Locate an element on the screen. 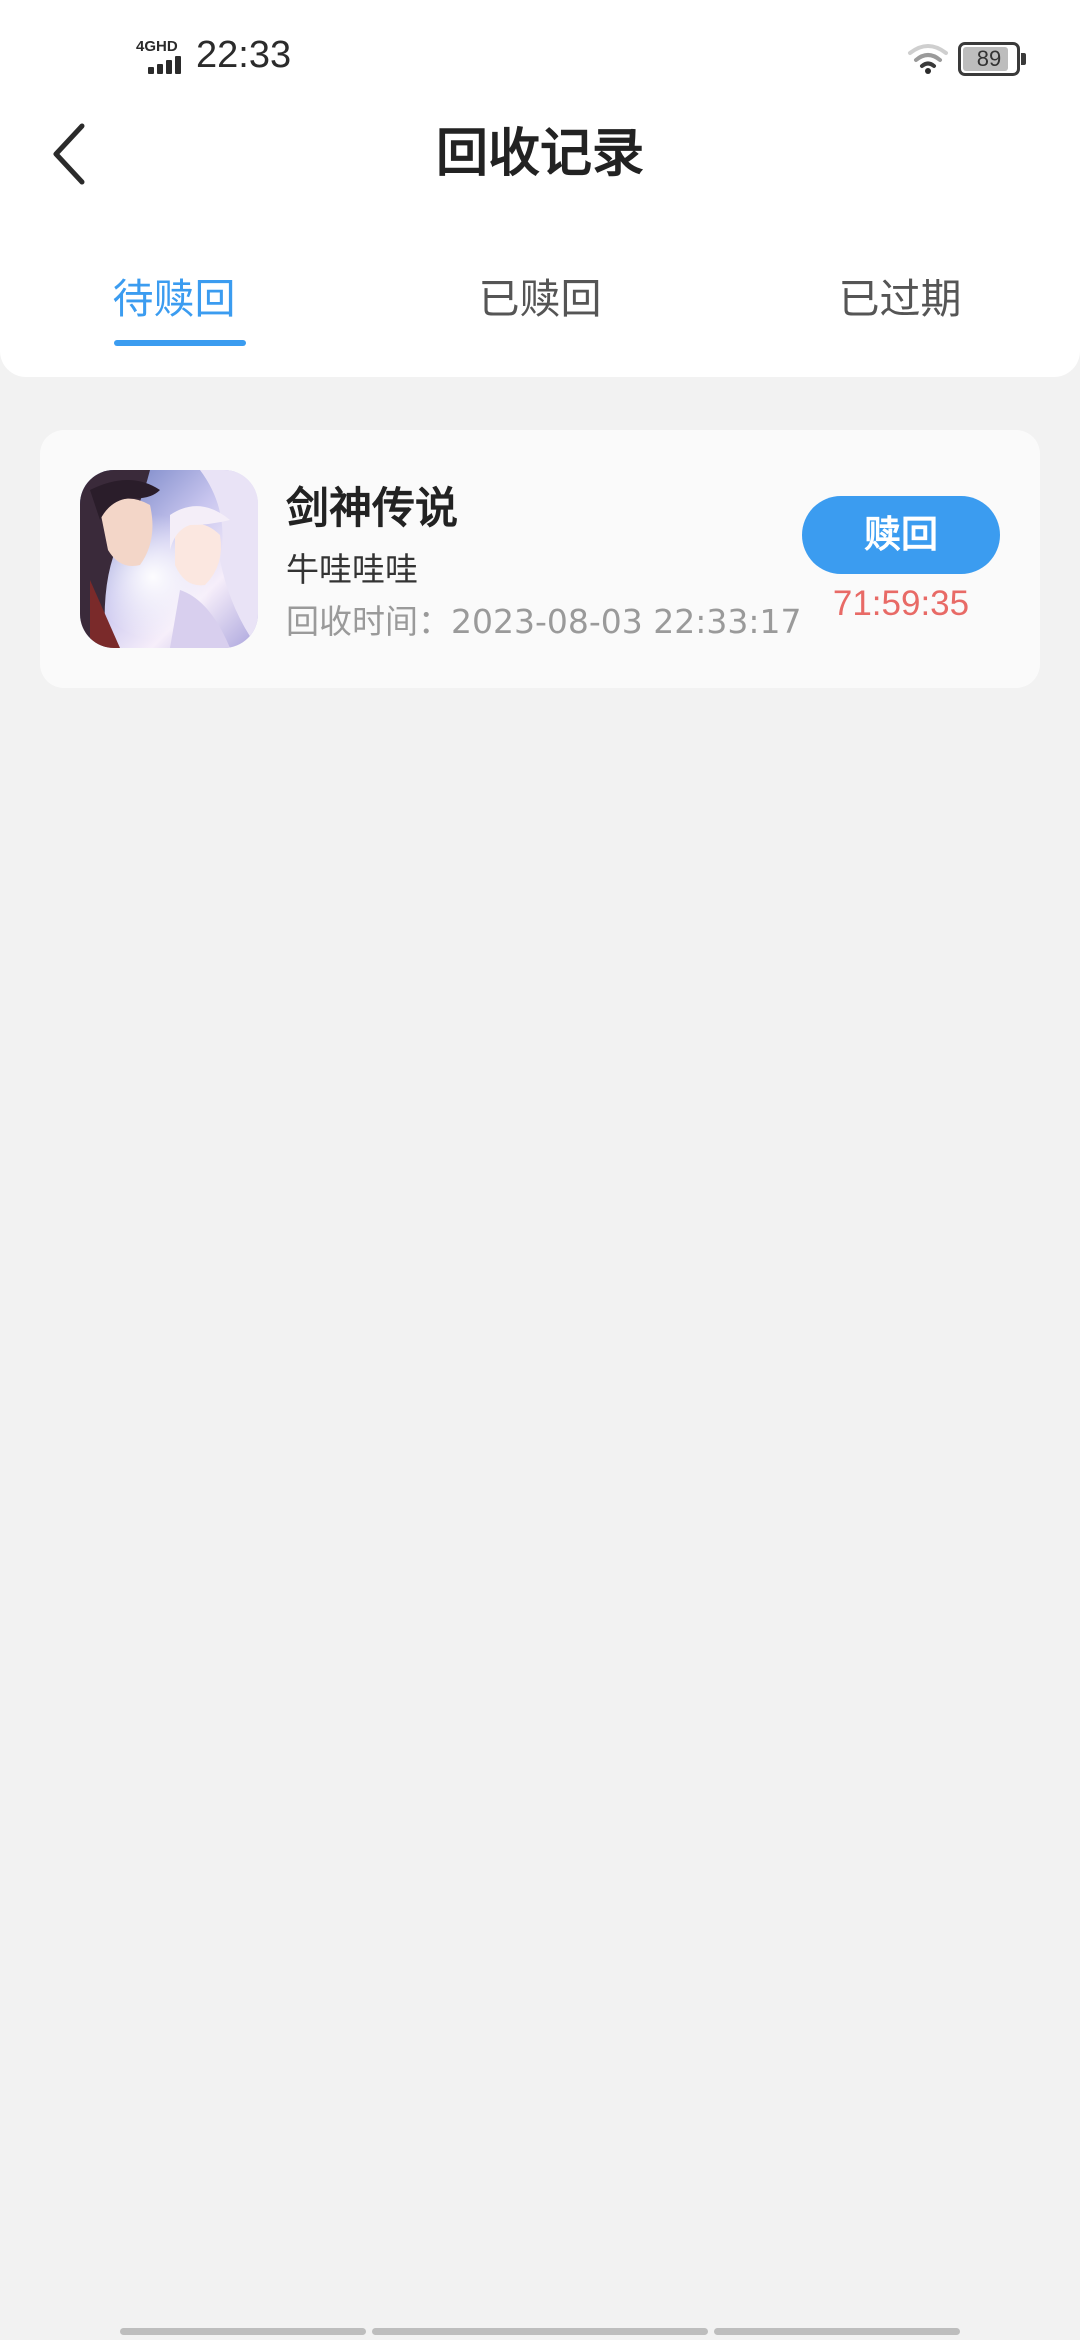  page-title: 回收记录 is located at coordinates (539, 154).